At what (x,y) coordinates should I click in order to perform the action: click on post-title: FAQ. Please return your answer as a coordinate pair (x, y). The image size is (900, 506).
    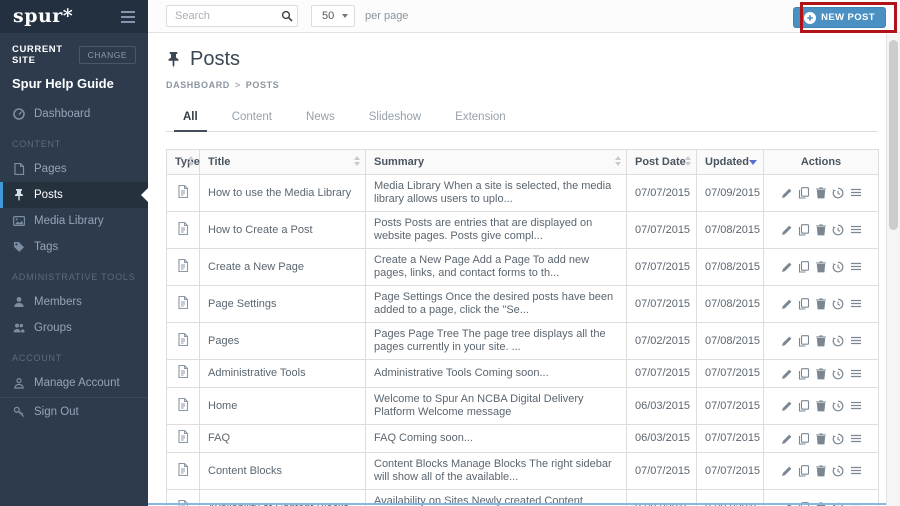
    Looking at the image, I should click on (282, 438).